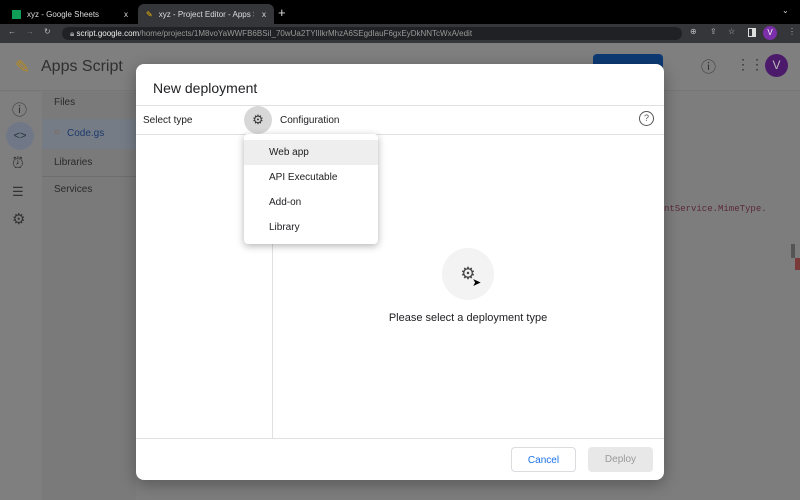 The height and width of the screenshot is (500, 800). Describe the element at coordinates (108, 33) in the screenshot. I see `url-host: script.google.com` at that location.